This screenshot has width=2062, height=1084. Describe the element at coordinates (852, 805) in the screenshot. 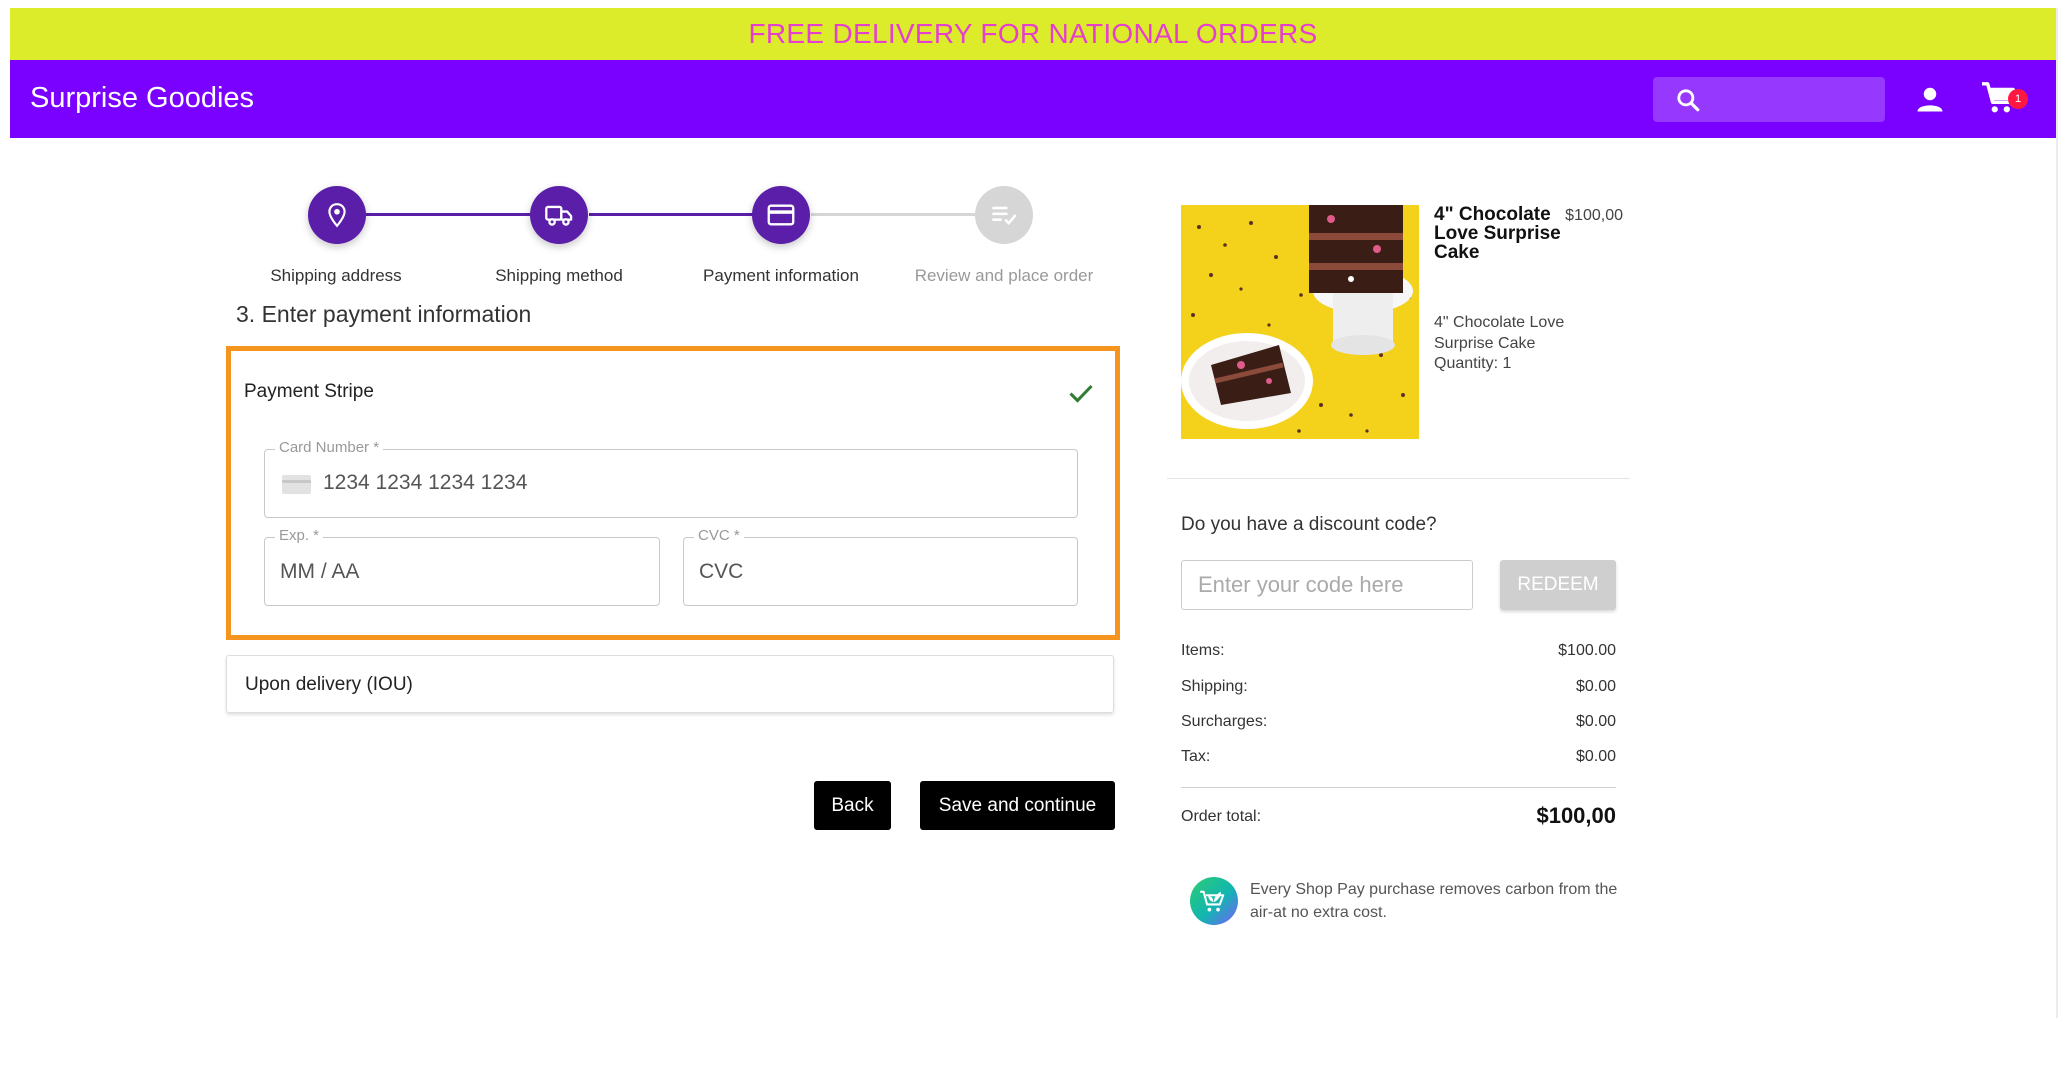

I see `back-button: Back` at that location.